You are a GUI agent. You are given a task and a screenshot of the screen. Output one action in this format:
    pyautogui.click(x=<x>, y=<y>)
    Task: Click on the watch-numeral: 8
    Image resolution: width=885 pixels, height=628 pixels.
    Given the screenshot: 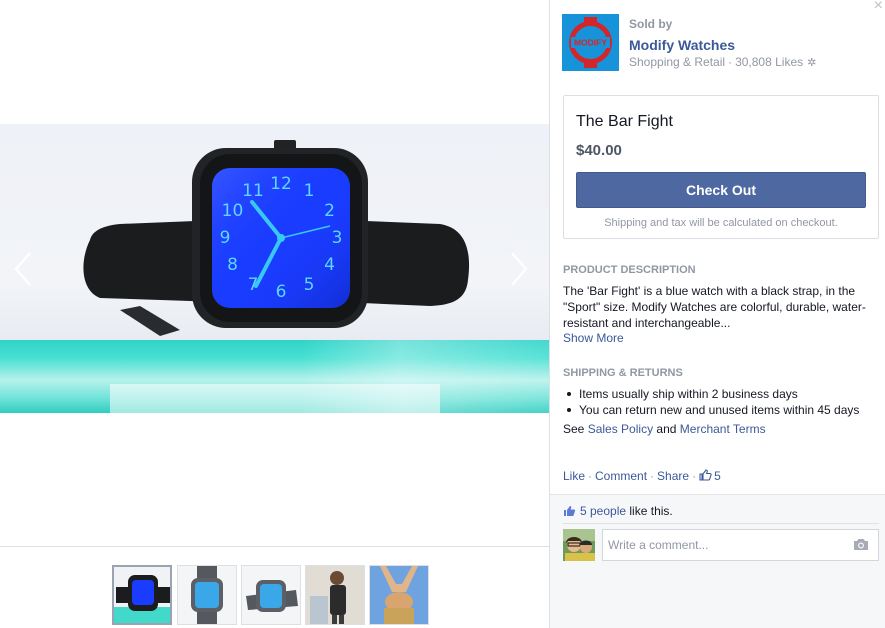 What is the action you would take?
    pyautogui.click(x=232, y=265)
    